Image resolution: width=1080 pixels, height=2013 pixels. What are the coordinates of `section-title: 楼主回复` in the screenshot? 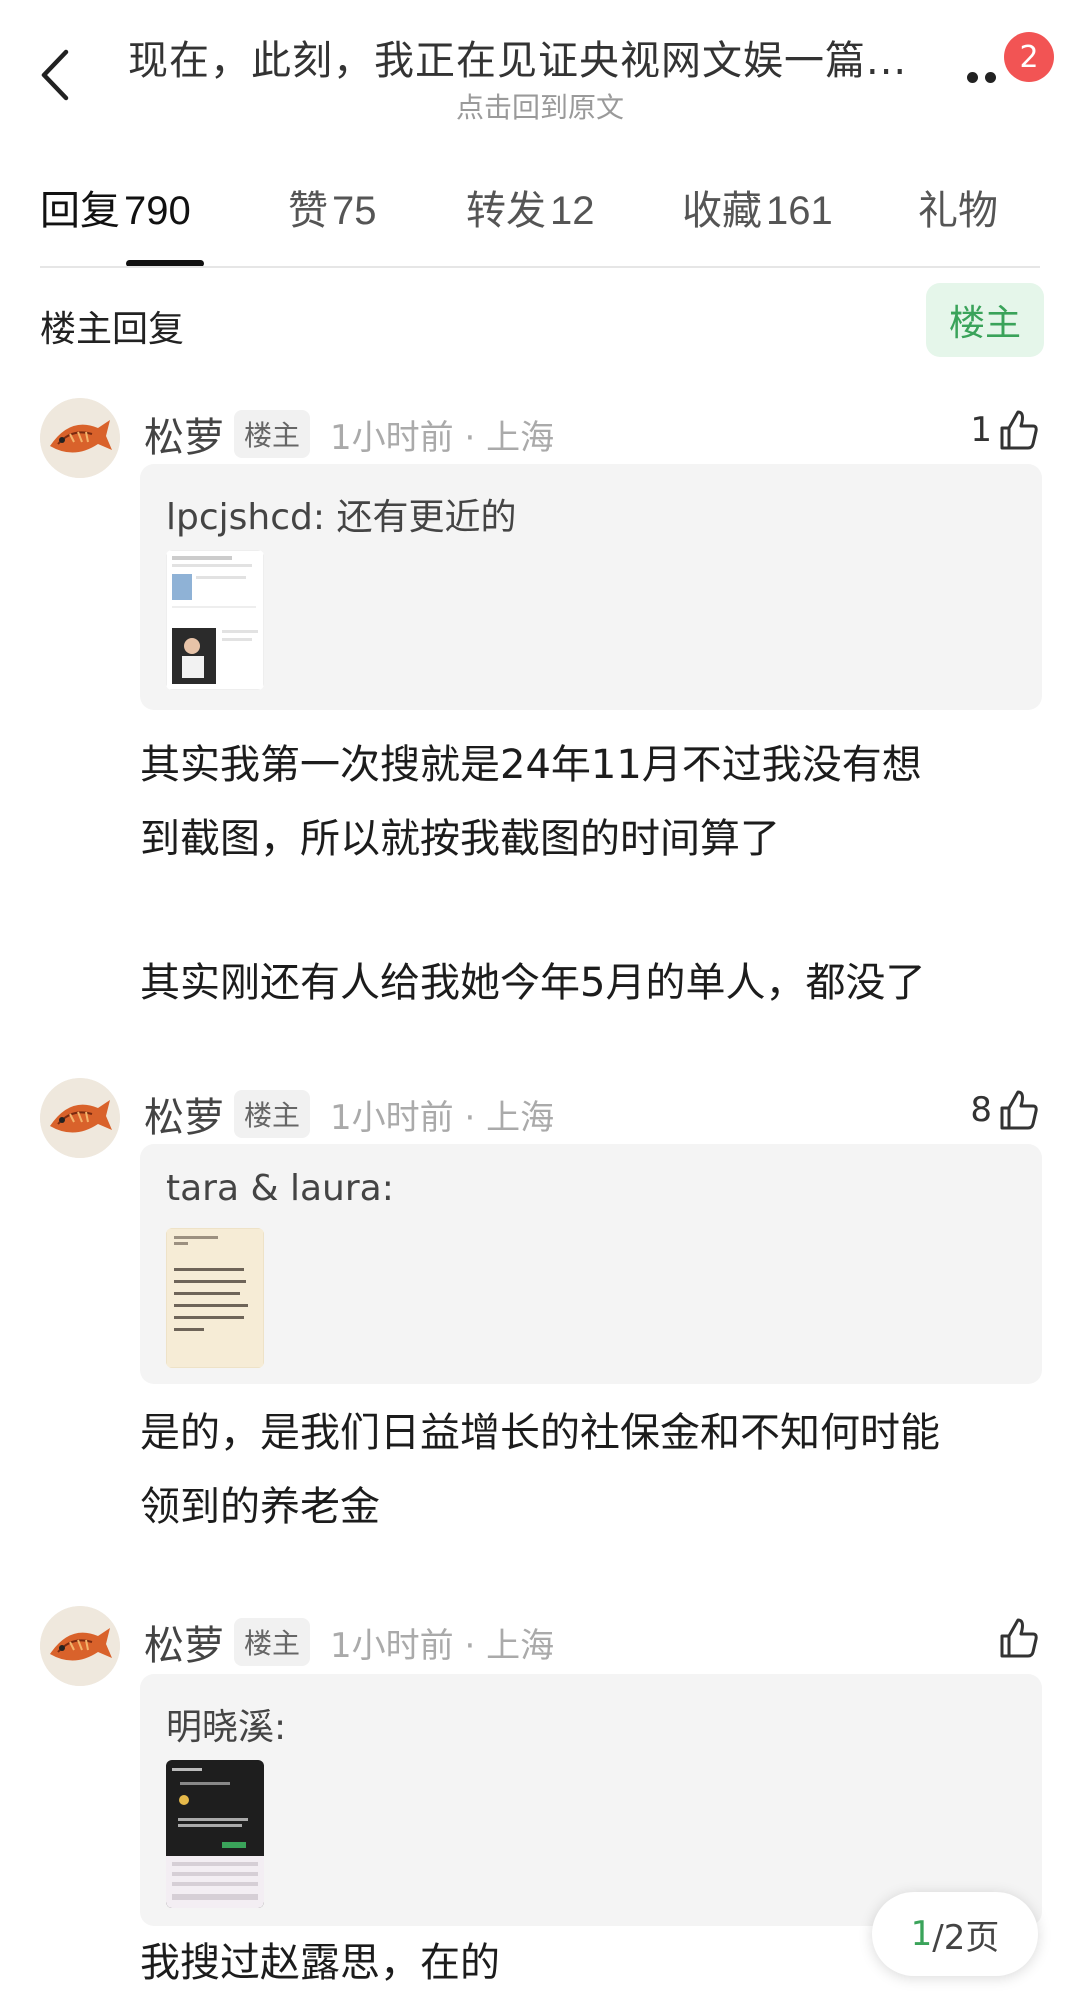 It's located at (112, 329).